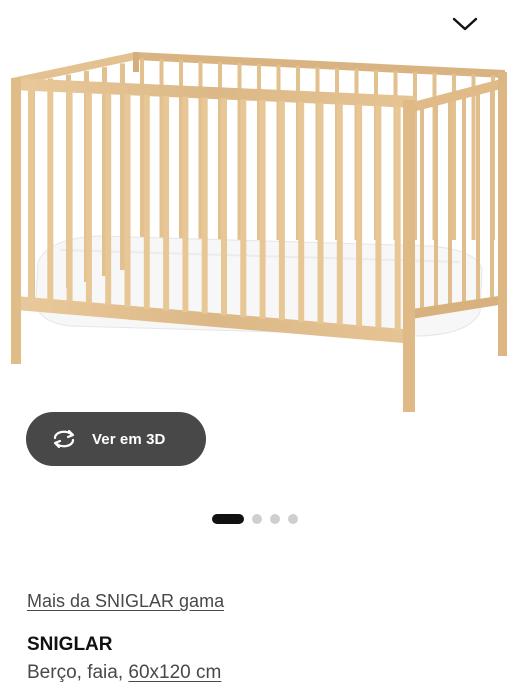 The image size is (521, 699). I want to click on rotate-3d-icon, so click(64, 439).